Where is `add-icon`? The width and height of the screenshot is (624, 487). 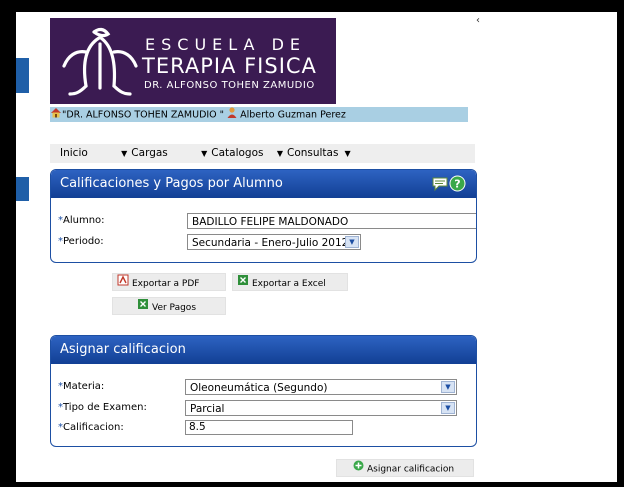 add-icon is located at coordinates (358, 469).